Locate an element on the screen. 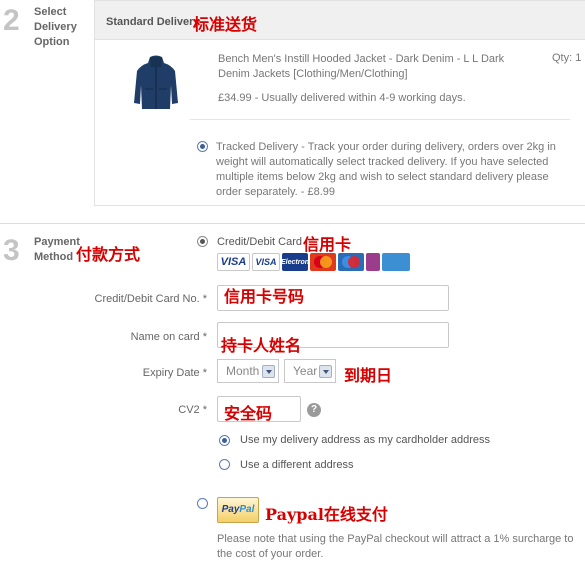  section-separator is located at coordinates (292, 223).